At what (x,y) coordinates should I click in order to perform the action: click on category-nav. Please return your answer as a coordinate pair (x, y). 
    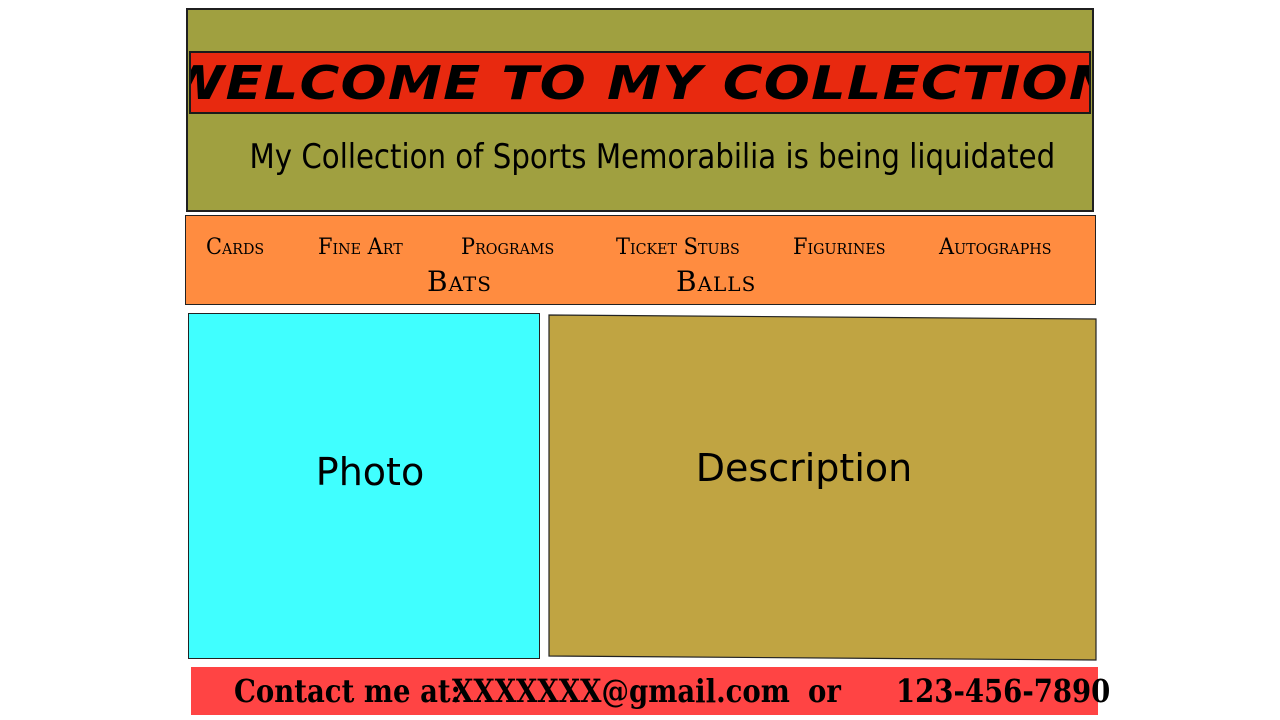
    Looking at the image, I should click on (640, 260).